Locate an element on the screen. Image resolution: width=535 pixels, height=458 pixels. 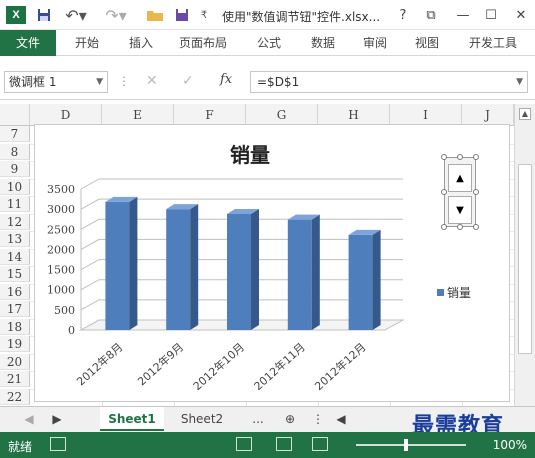
page-layout-view-icon is located at coordinates (284, 444).